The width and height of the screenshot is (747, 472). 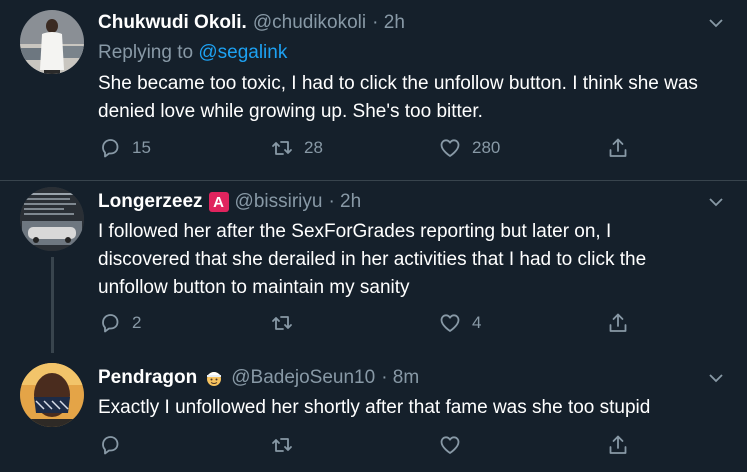 I want to click on replying-to: Replying to @segalink, so click(x=192, y=53).